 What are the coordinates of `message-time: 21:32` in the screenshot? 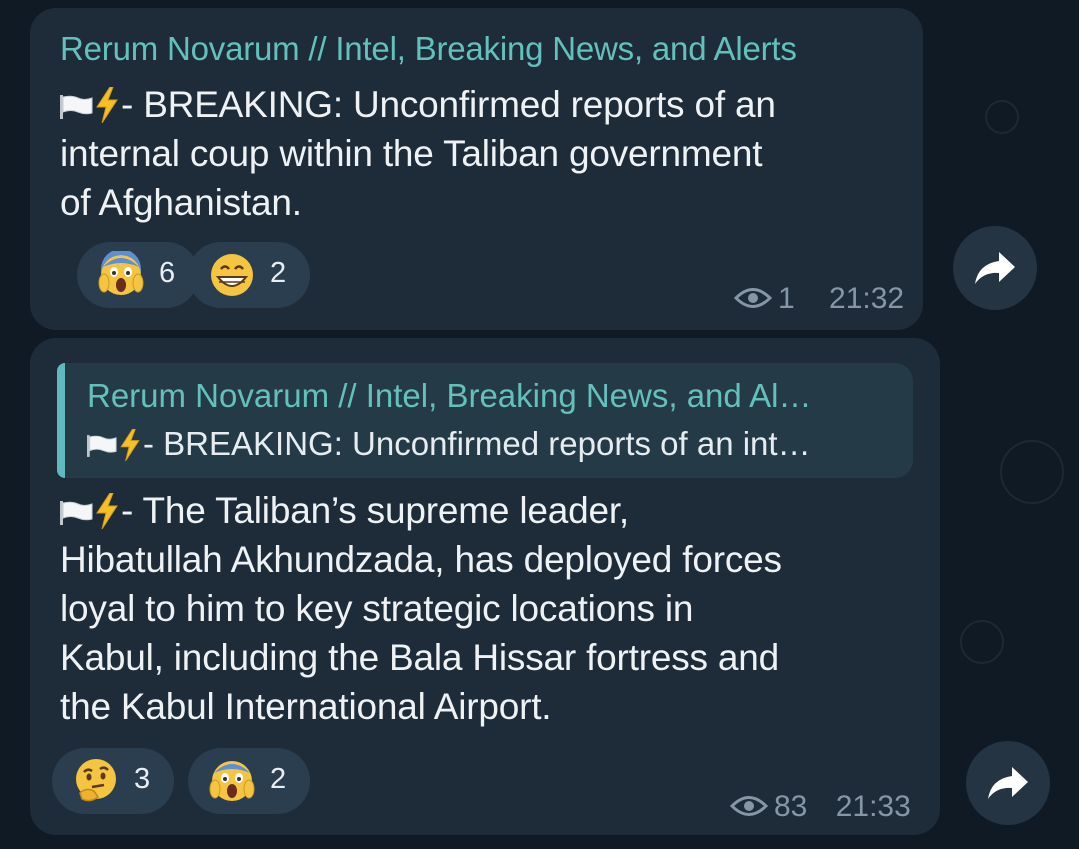 It's located at (867, 298).